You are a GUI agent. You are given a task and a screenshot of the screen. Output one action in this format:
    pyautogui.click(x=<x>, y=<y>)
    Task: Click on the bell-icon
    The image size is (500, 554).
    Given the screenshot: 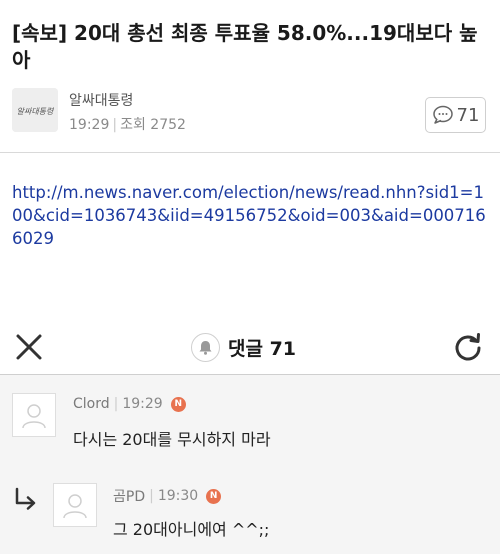 What is the action you would take?
    pyautogui.click(x=205, y=347)
    